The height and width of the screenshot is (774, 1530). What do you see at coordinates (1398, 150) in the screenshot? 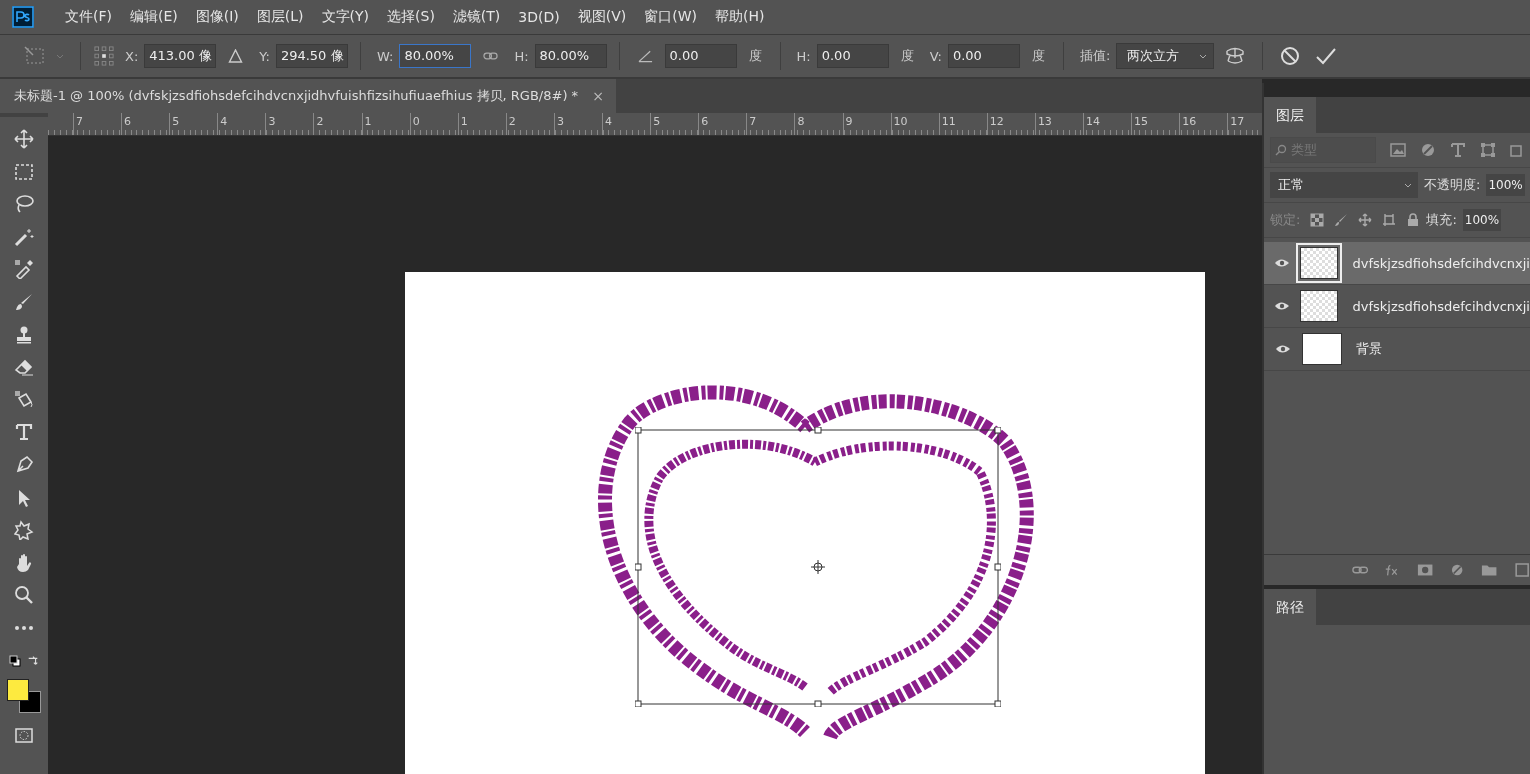
I see `image-filter-icon` at bounding box center [1398, 150].